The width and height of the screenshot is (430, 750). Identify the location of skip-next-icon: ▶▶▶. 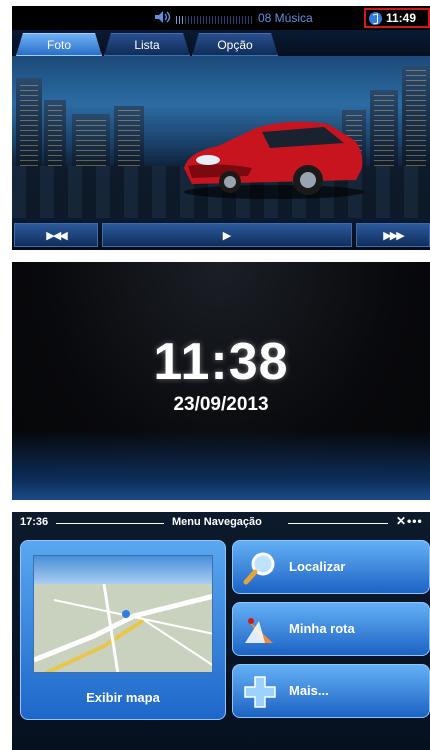
(393, 235).